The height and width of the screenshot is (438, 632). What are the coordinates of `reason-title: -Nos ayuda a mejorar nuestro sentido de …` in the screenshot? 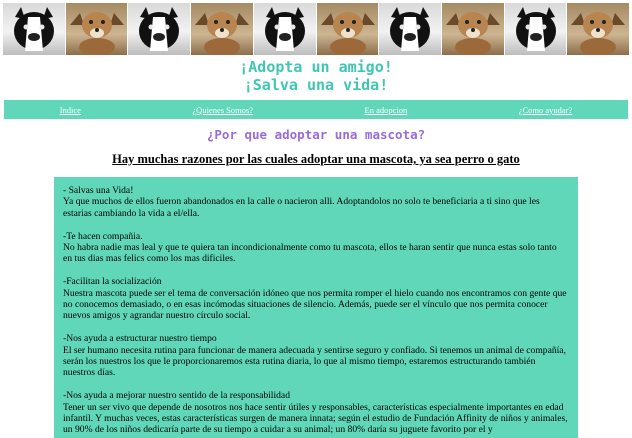 It's located at (176, 396).